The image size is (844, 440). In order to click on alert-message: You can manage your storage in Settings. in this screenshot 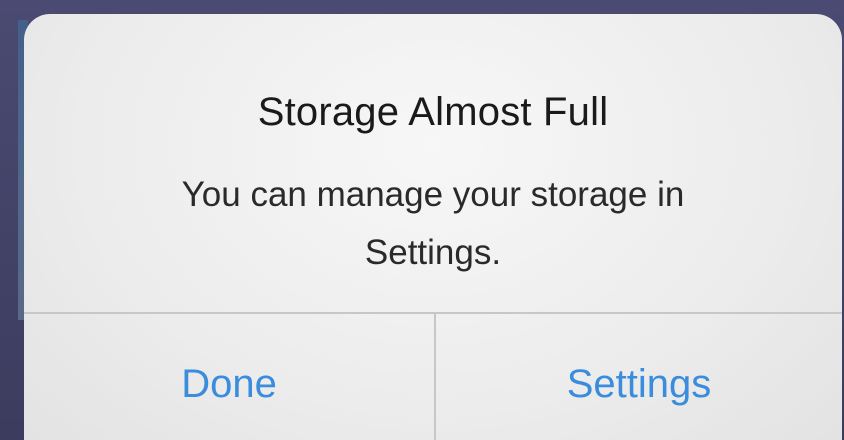, I will do `click(433, 223)`.